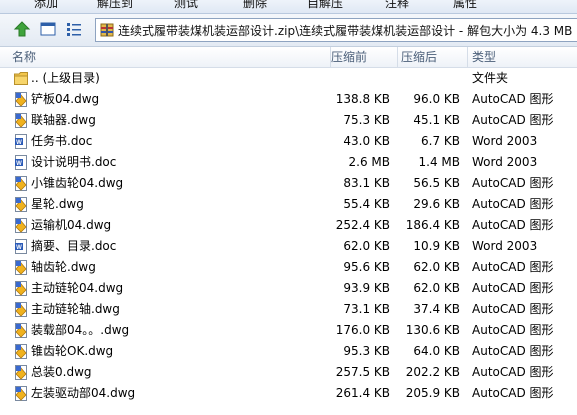 The image size is (577, 415). I want to click on file-packed-size: 10.9 KB, so click(436, 246).